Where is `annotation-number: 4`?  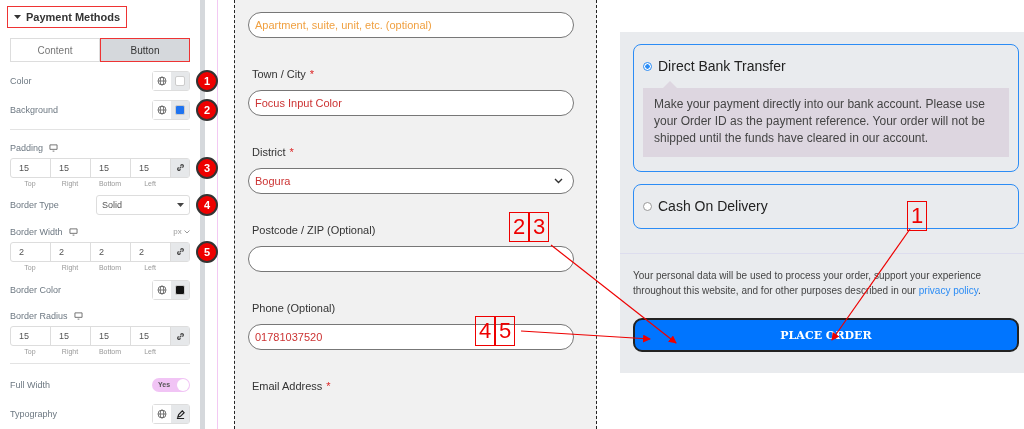
annotation-number: 4 is located at coordinates (485, 331).